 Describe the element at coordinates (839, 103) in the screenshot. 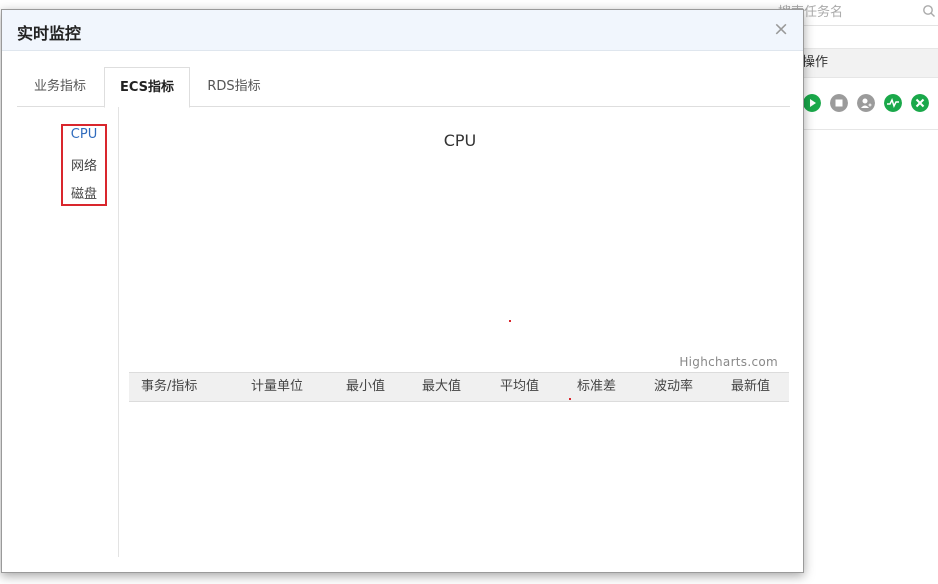

I see `stop-icon` at that location.